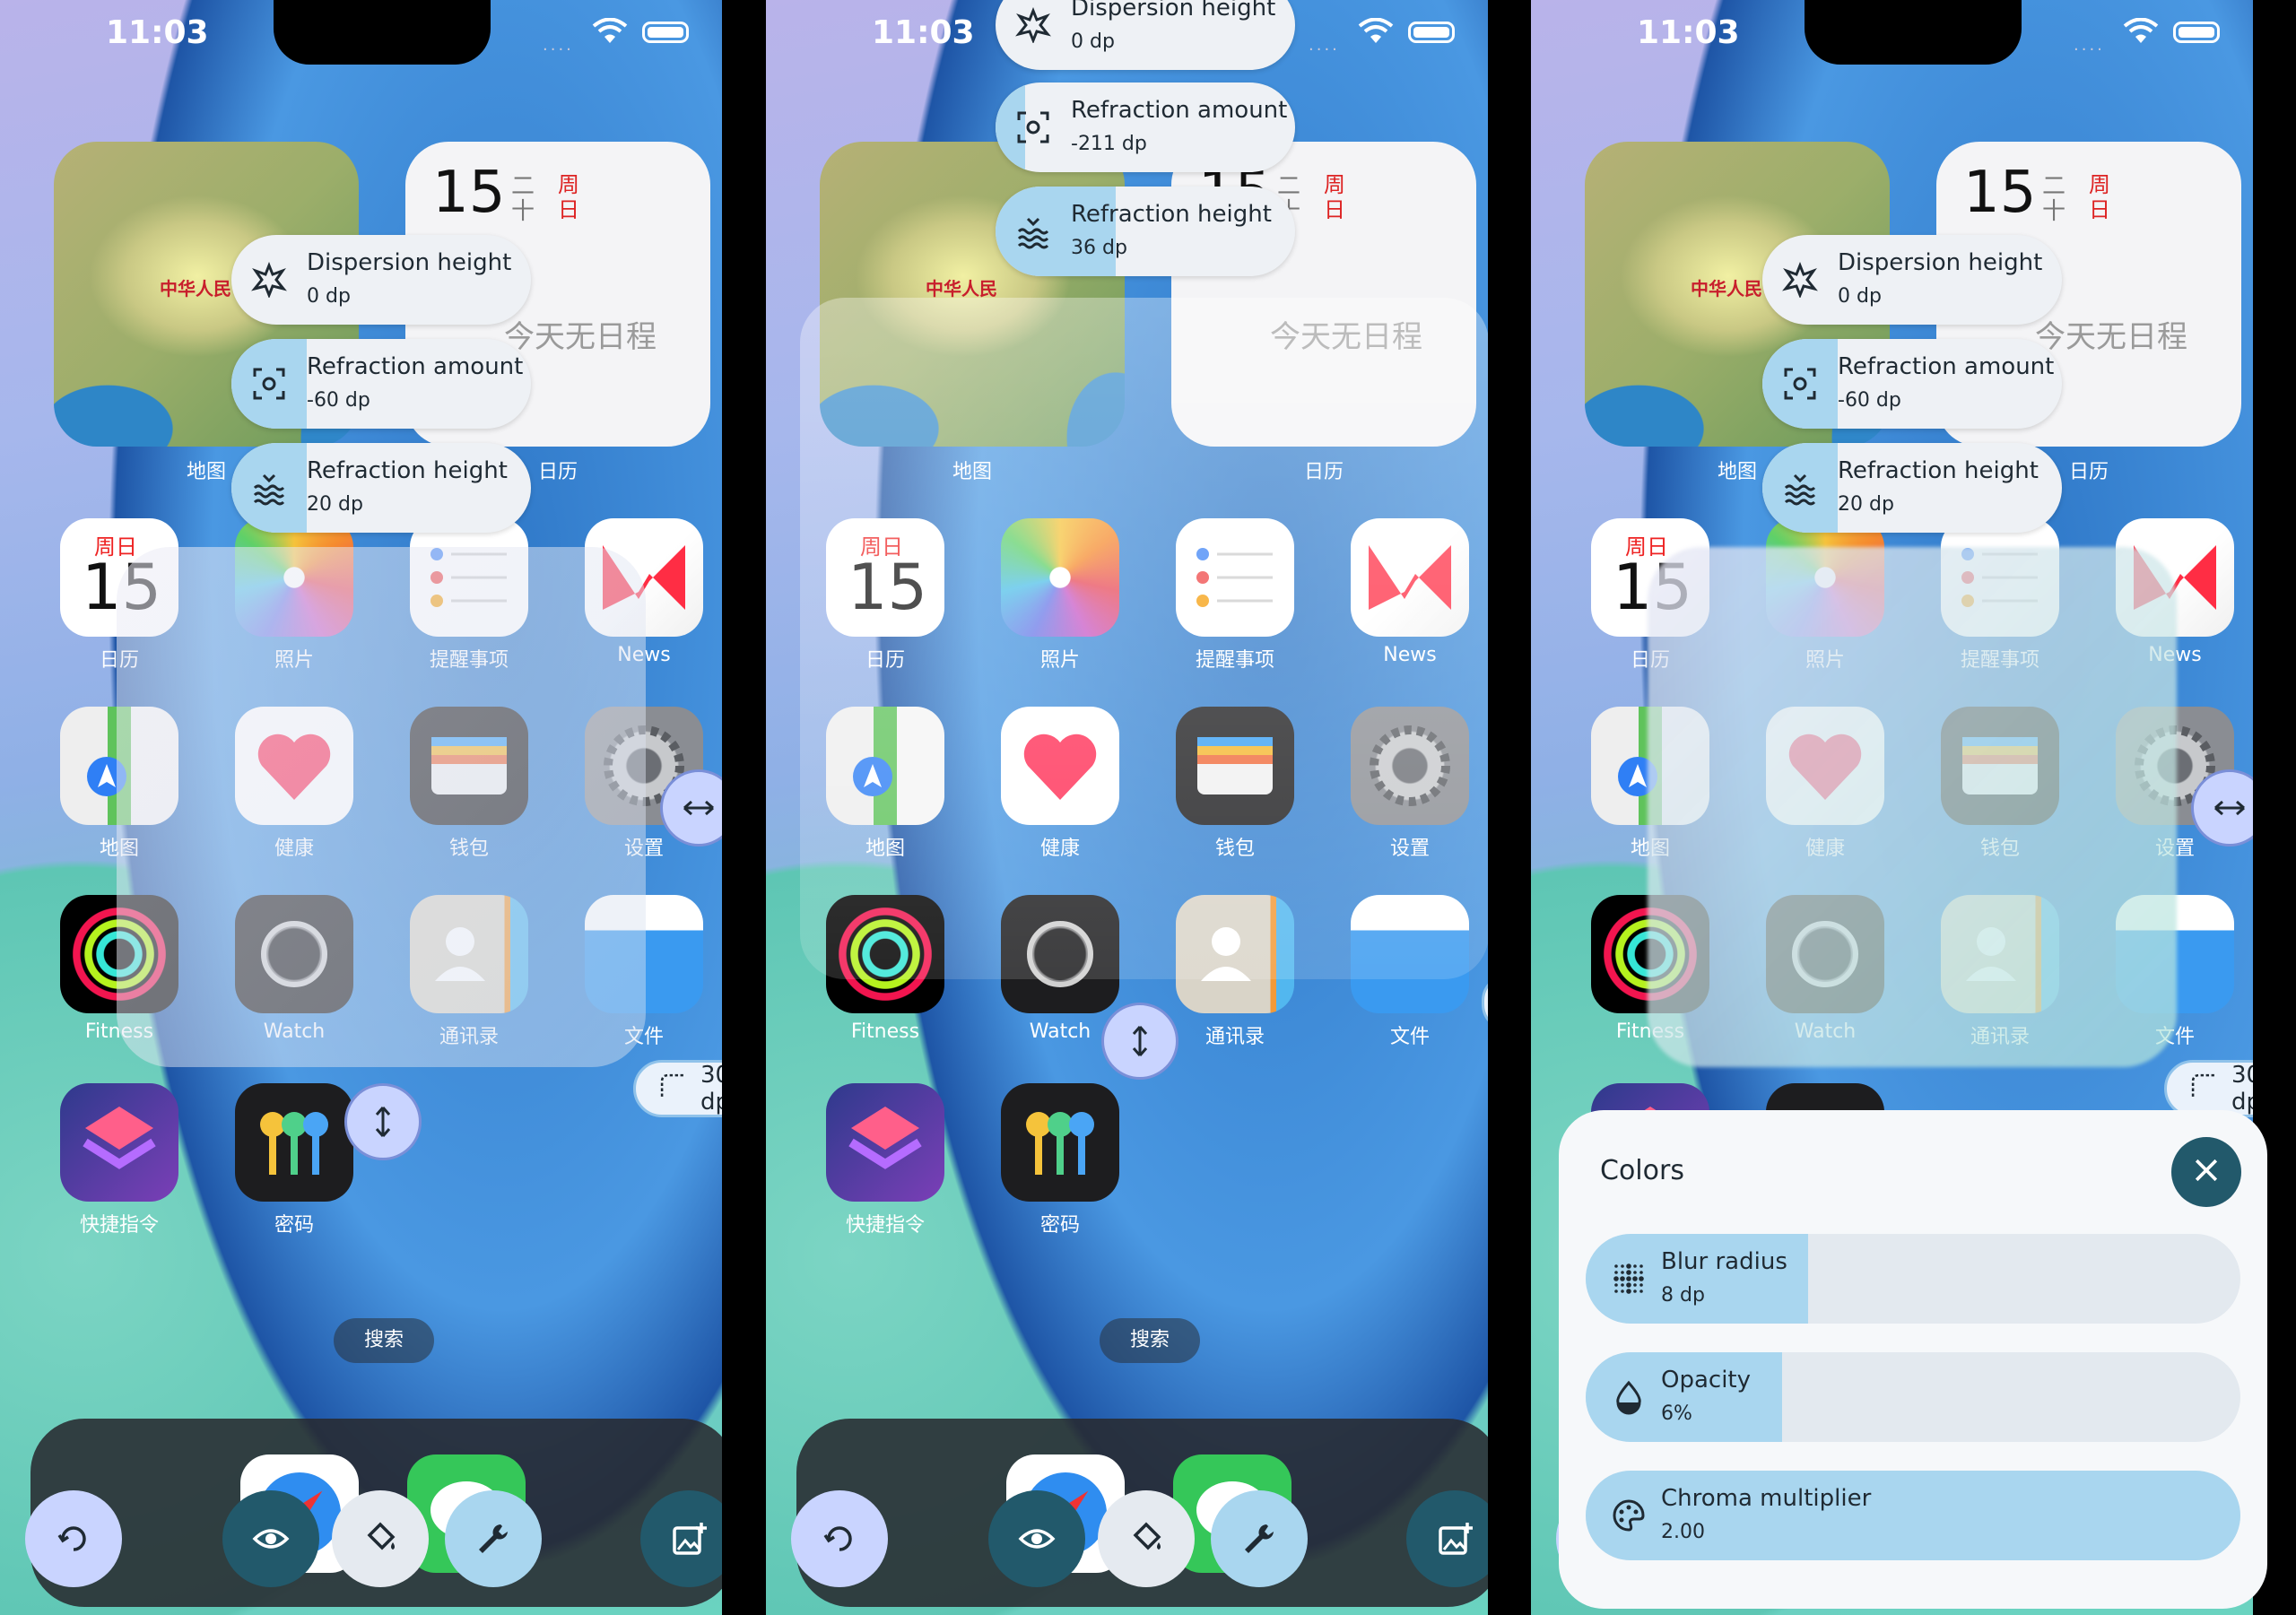  I want to click on blurred-glass-panel, so click(1912, 807).